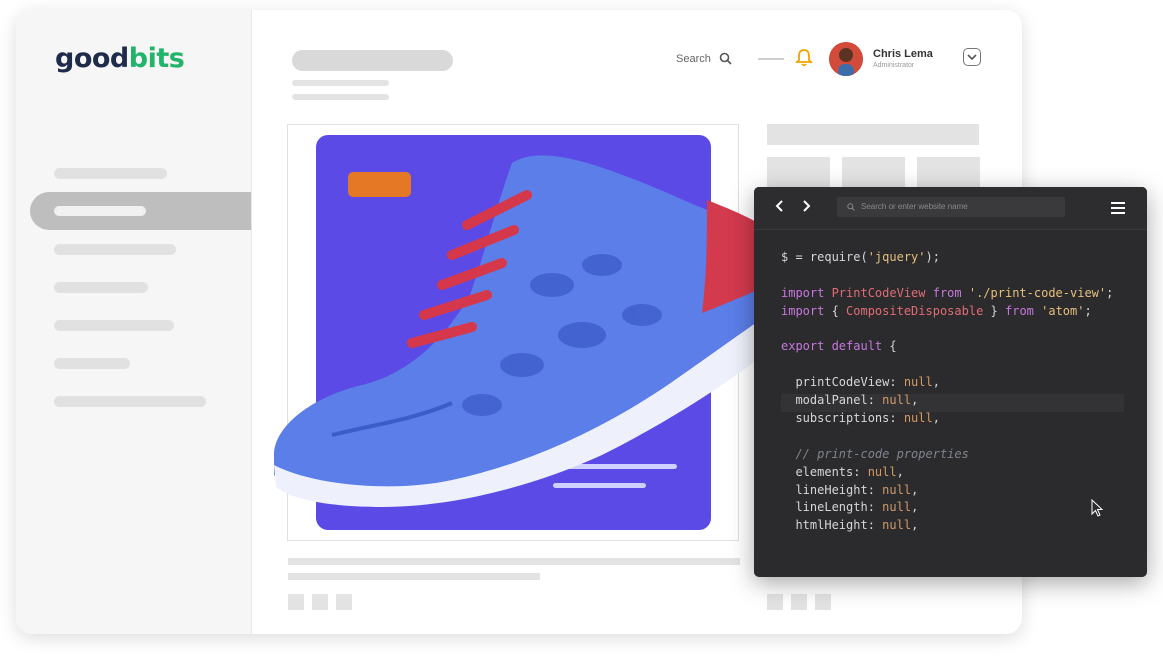 The image size is (1163, 662). I want to click on avatar-image, so click(846, 59).